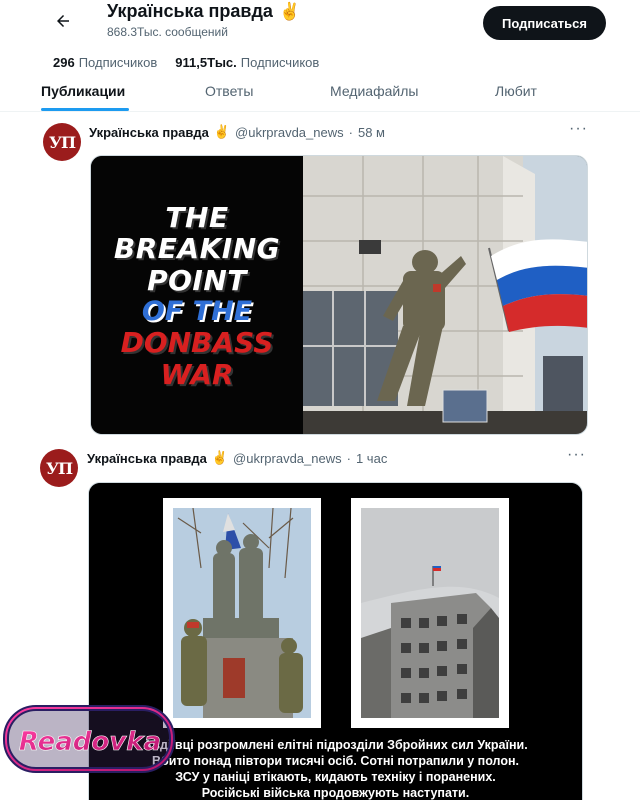  Describe the element at coordinates (197, 280) in the screenshot. I see `headline-line: POINT` at that location.